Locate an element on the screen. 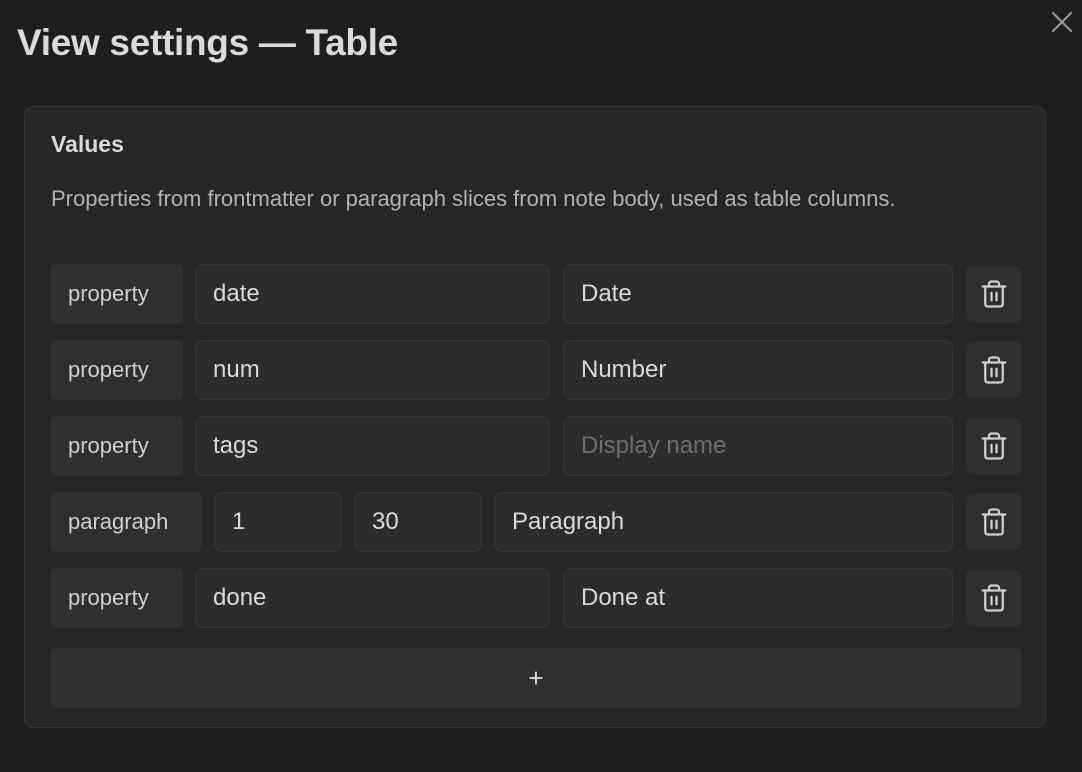  value-row: paragraph is located at coordinates (537, 522).